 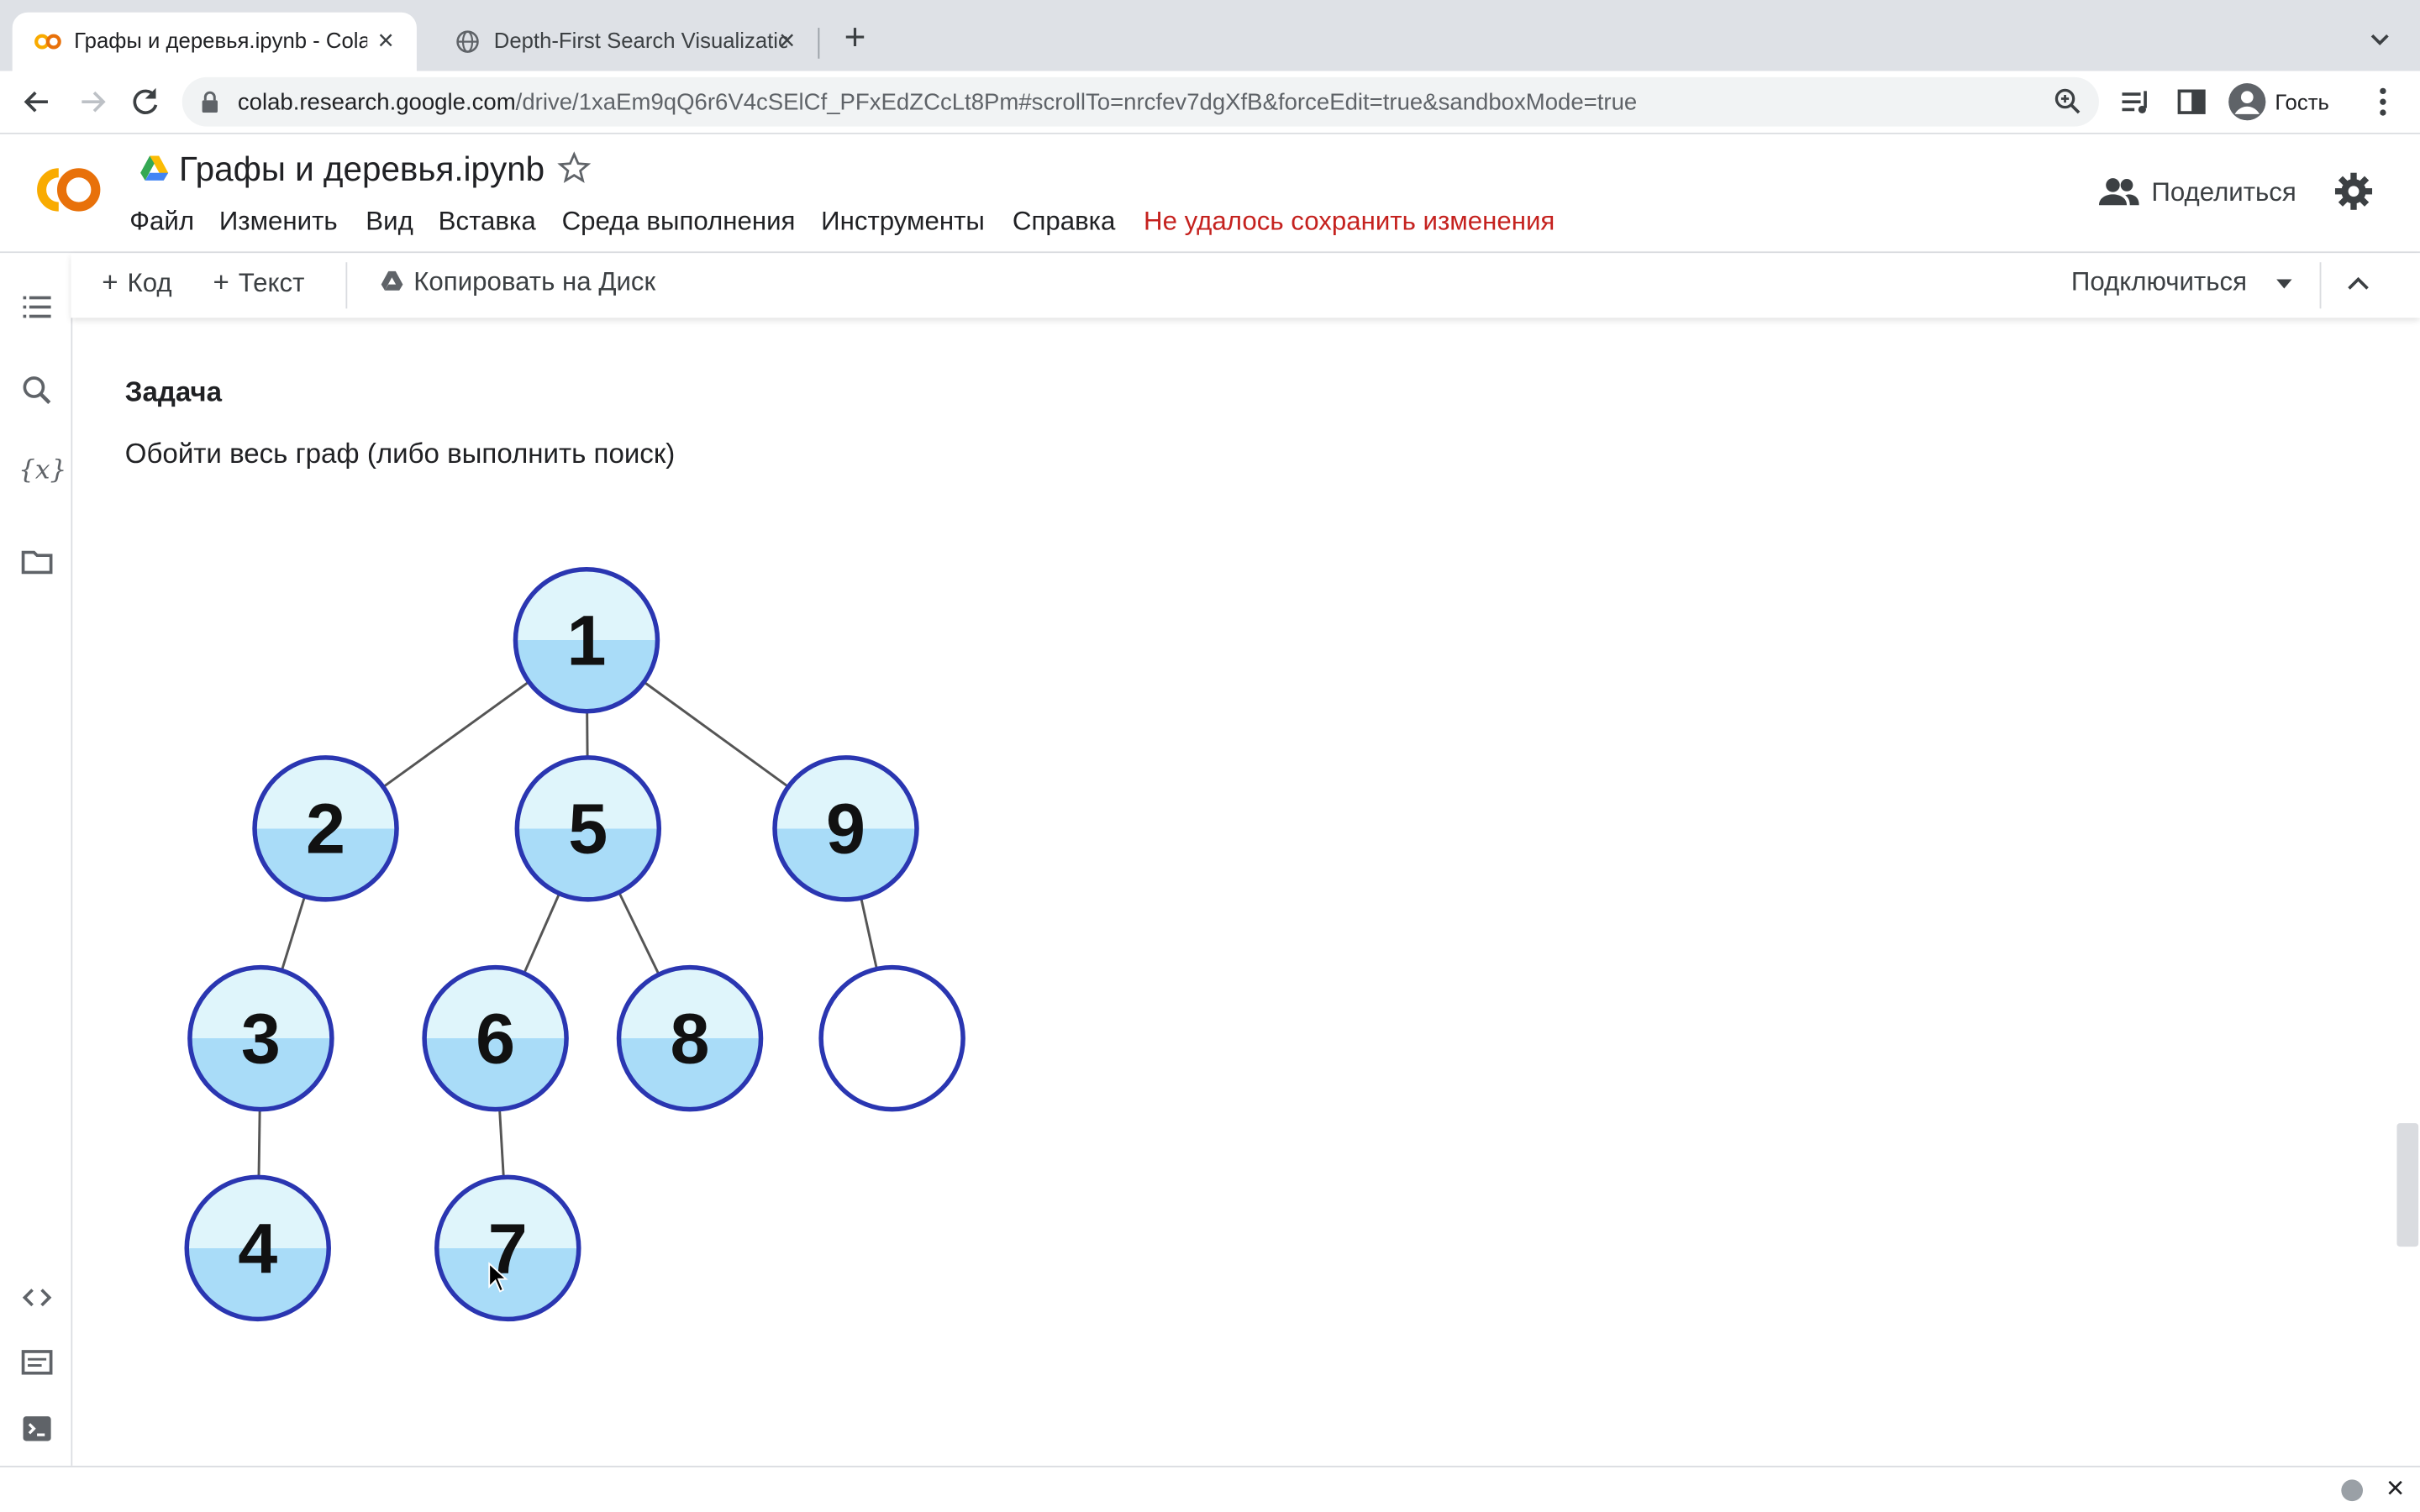 I want to click on menu-insert: Вставка, so click(x=487, y=222).